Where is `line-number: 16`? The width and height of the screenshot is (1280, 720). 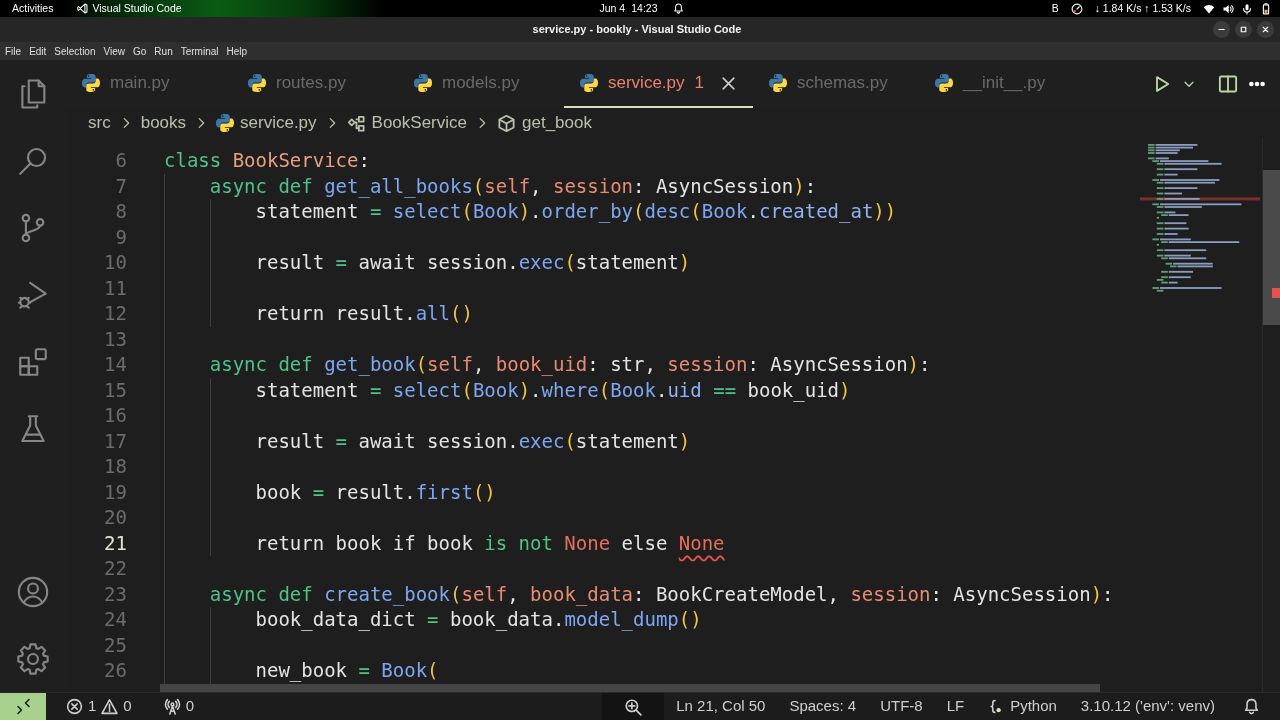
line-number: 16 is located at coordinates (115, 415).